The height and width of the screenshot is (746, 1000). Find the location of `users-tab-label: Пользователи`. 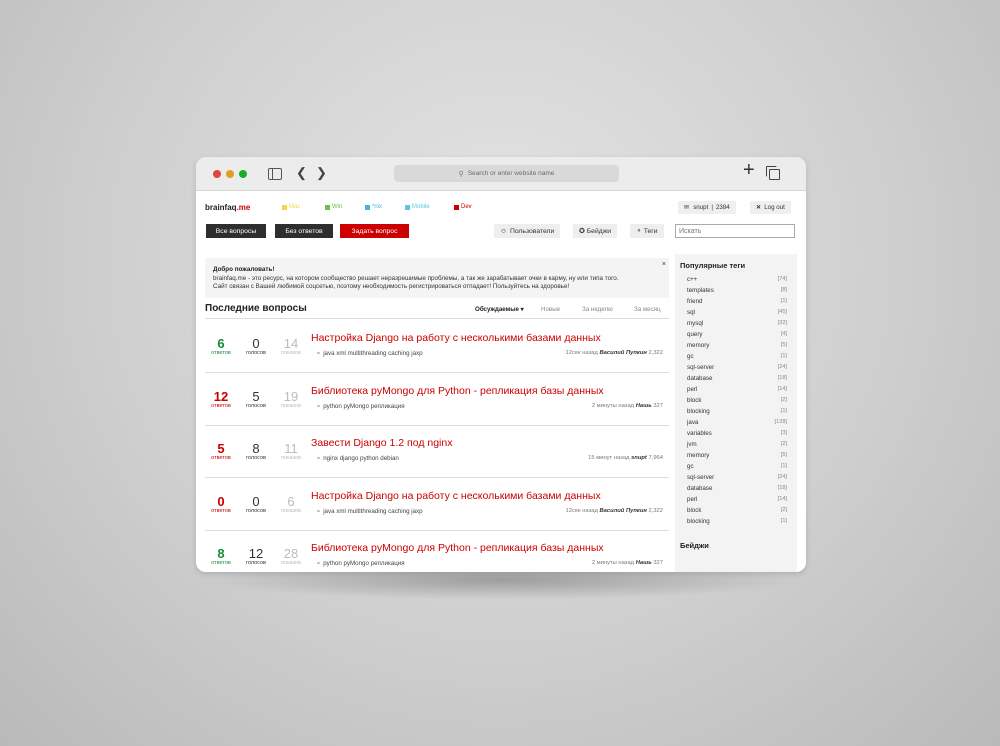

users-tab-label: Пользователи is located at coordinates (532, 231).